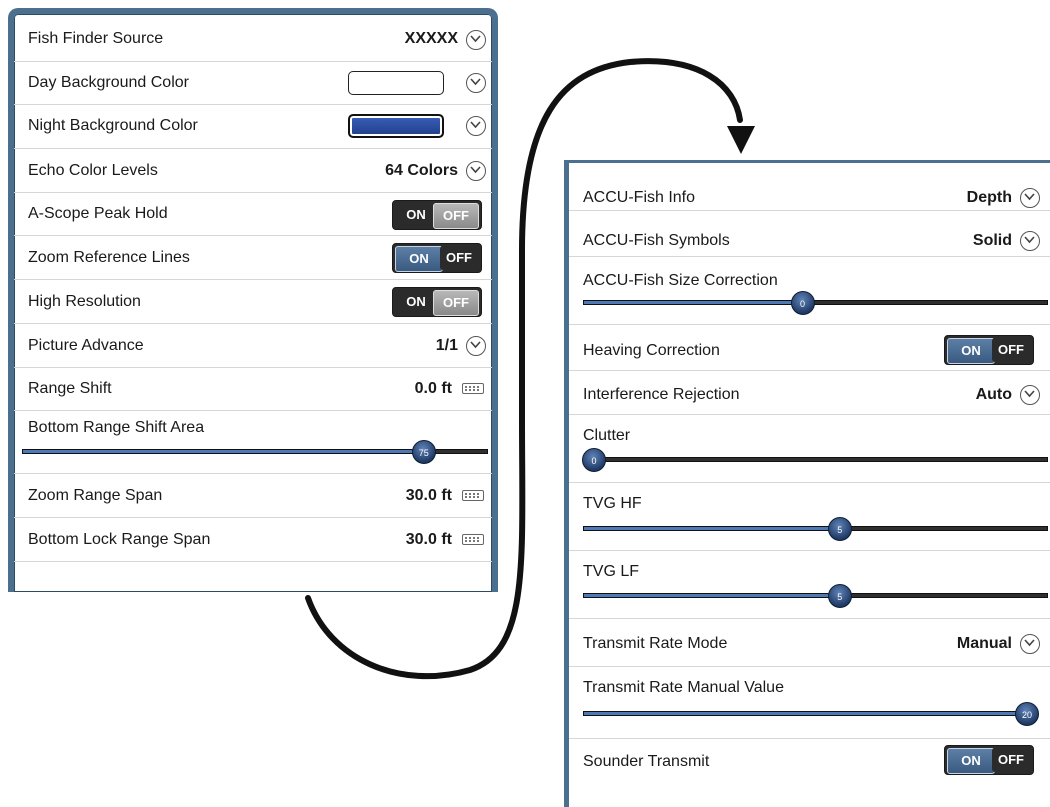  I want to click on bottom-lock-range-span-value: 30.0 ft, so click(428, 539).